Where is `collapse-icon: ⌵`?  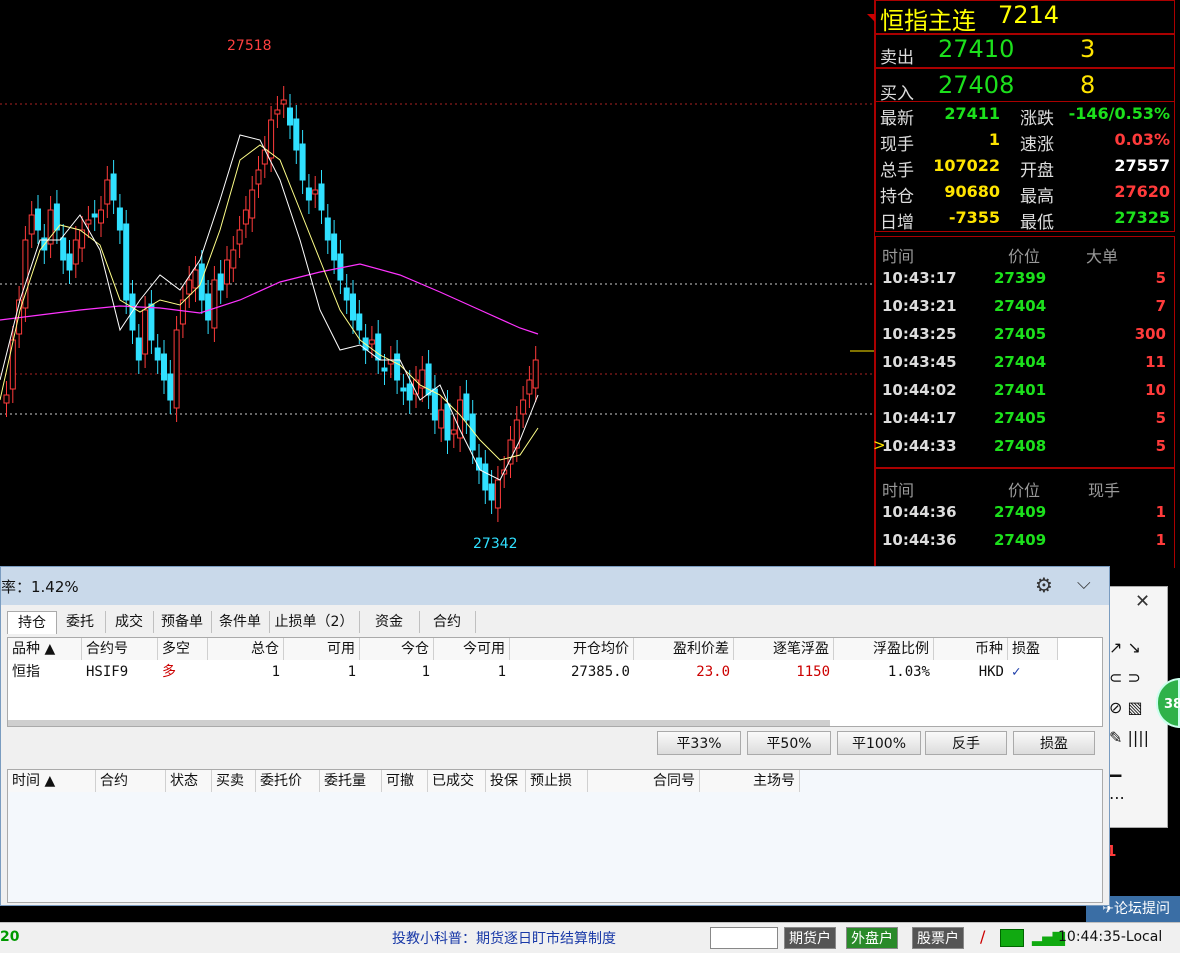
collapse-icon: ⌵ is located at coordinates (1084, 583).